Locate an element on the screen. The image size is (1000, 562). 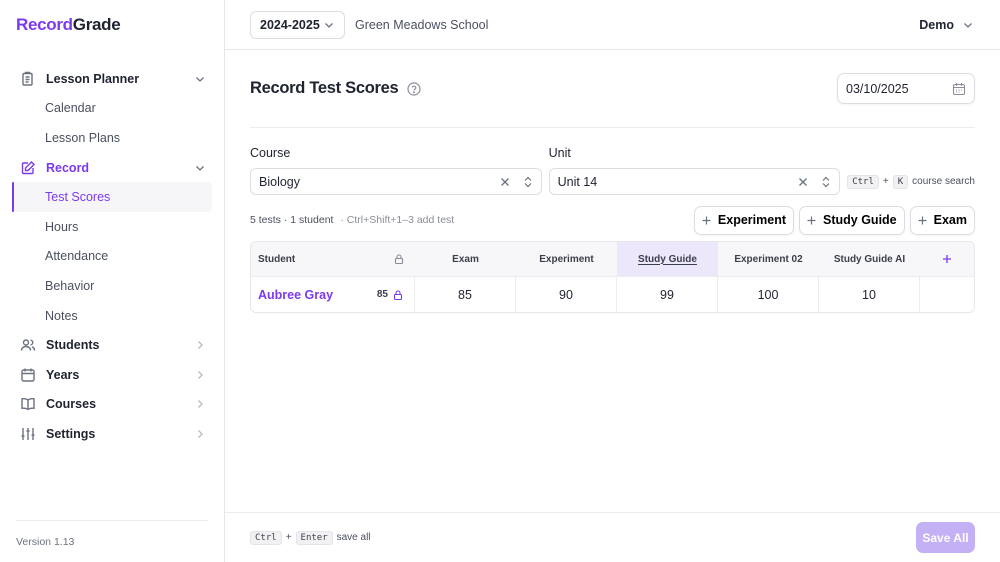
pencil-square-icon is located at coordinates (28, 168).